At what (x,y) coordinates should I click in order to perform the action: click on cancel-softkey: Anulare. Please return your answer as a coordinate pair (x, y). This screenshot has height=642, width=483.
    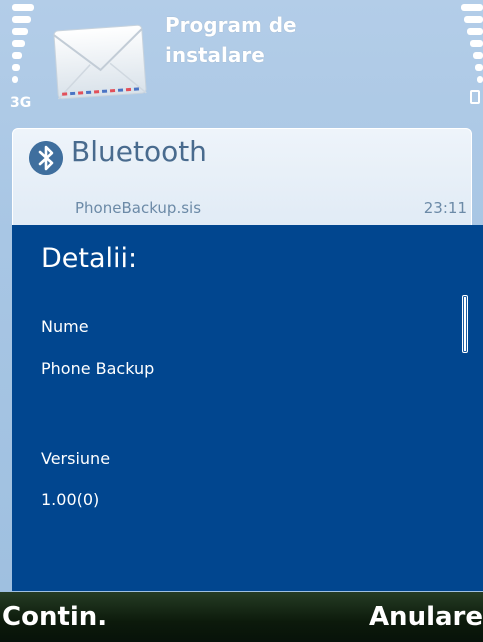
    Looking at the image, I should click on (426, 617).